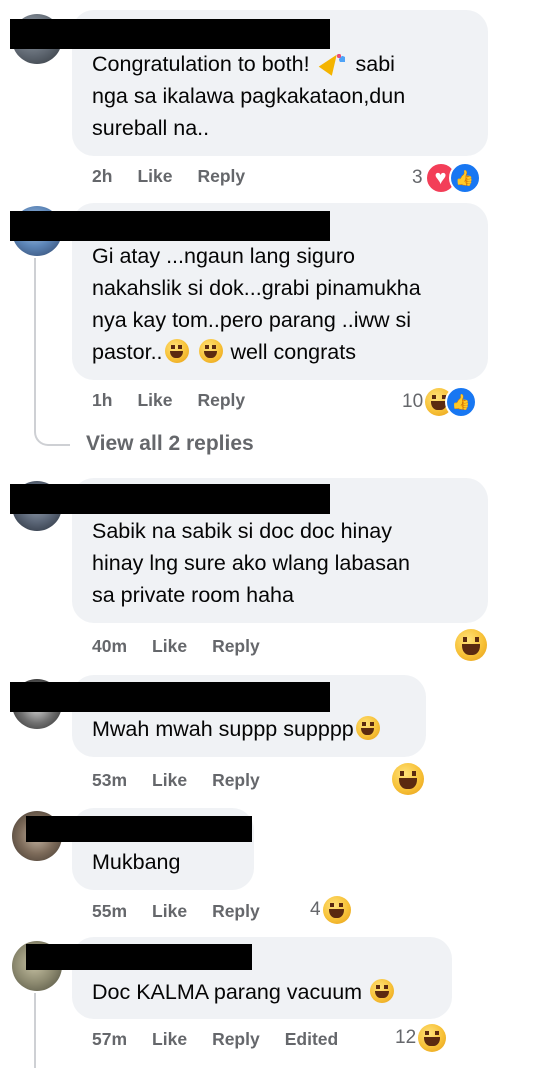  I want to click on reaction-count: 3, so click(417, 177).